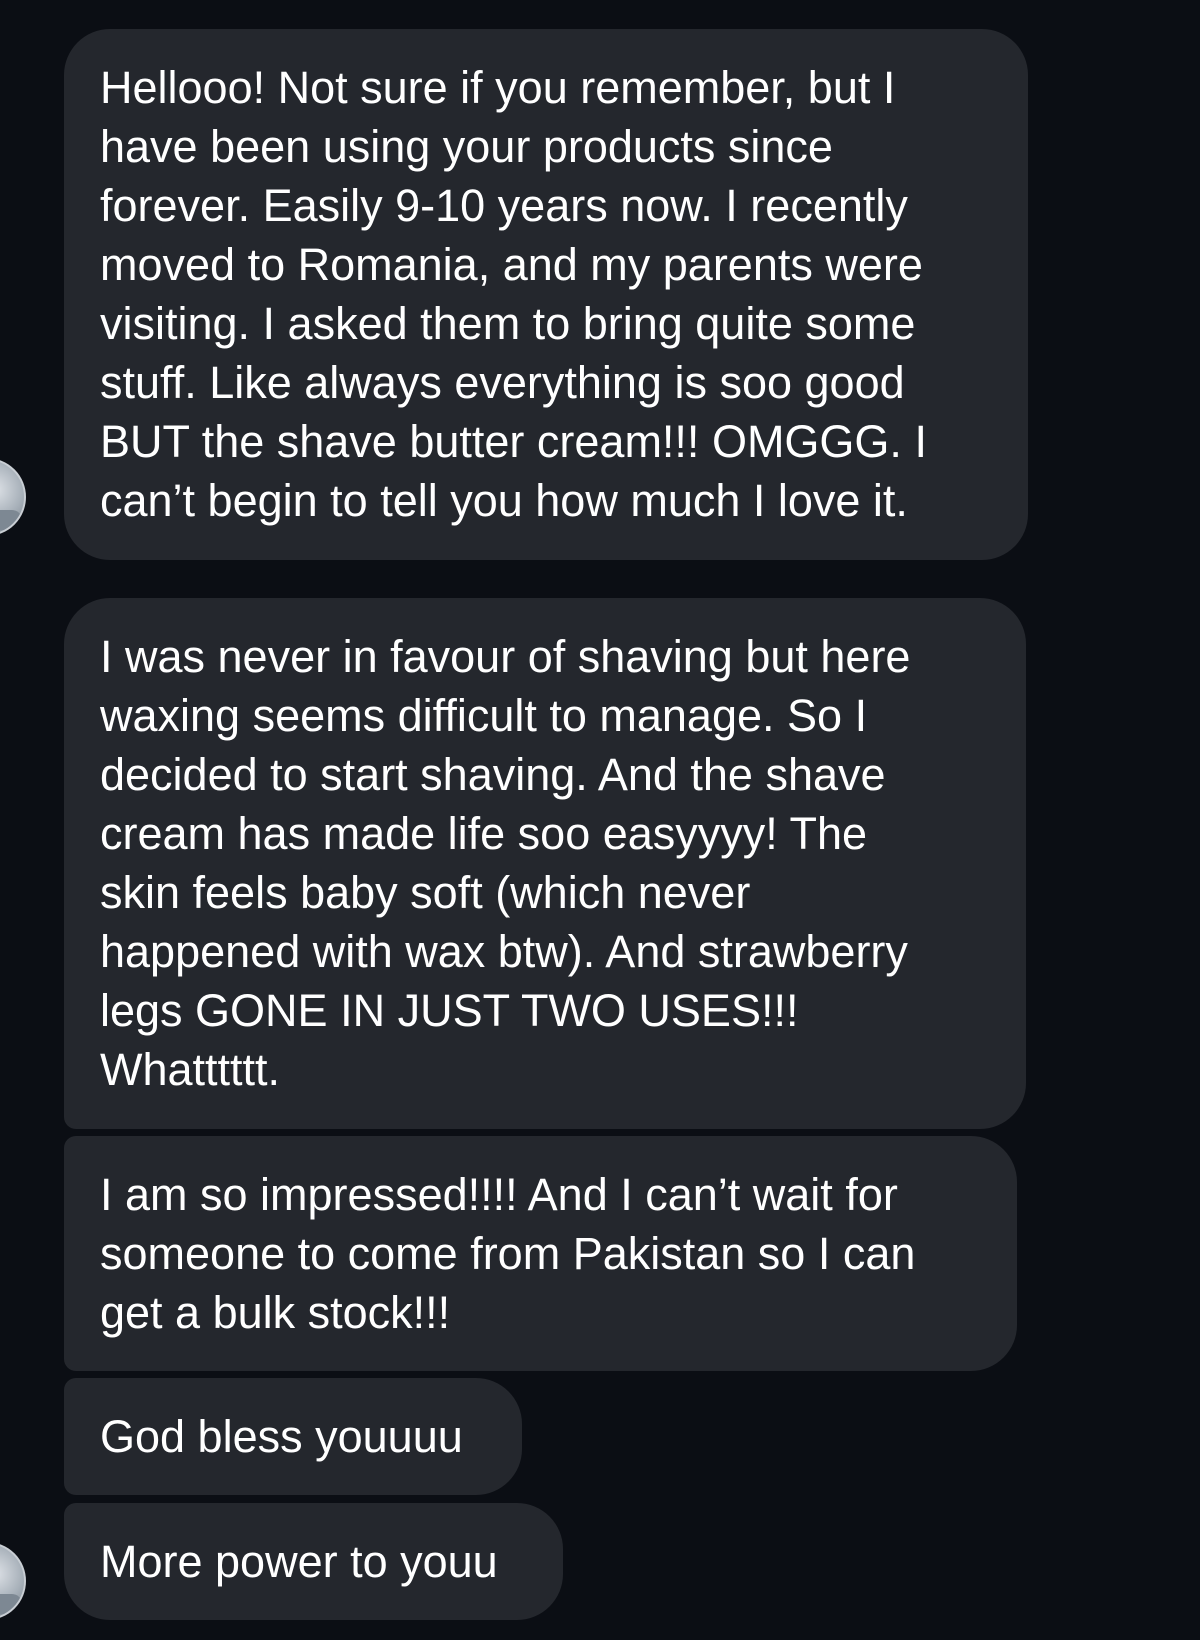  What do you see at coordinates (313, 1561) in the screenshot?
I see `message-bubble-5: More power to youu` at bounding box center [313, 1561].